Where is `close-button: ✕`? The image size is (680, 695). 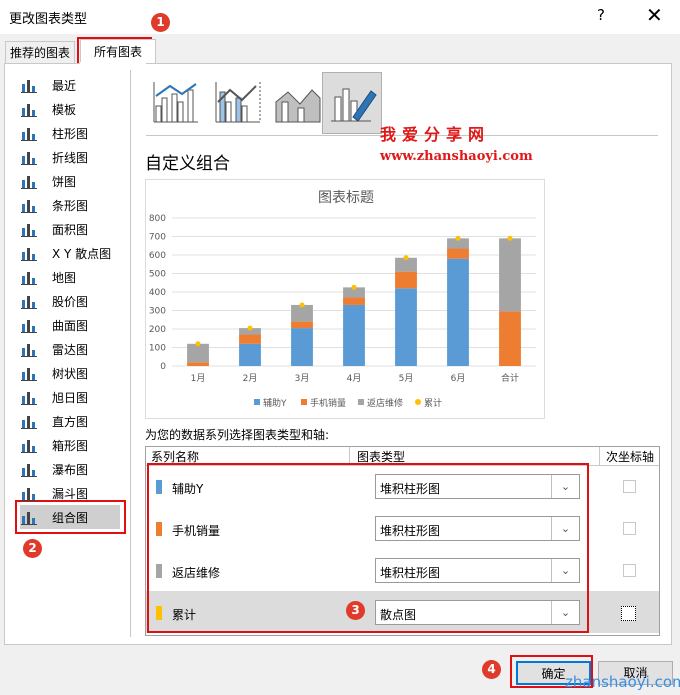 close-button: ✕ is located at coordinates (654, 15).